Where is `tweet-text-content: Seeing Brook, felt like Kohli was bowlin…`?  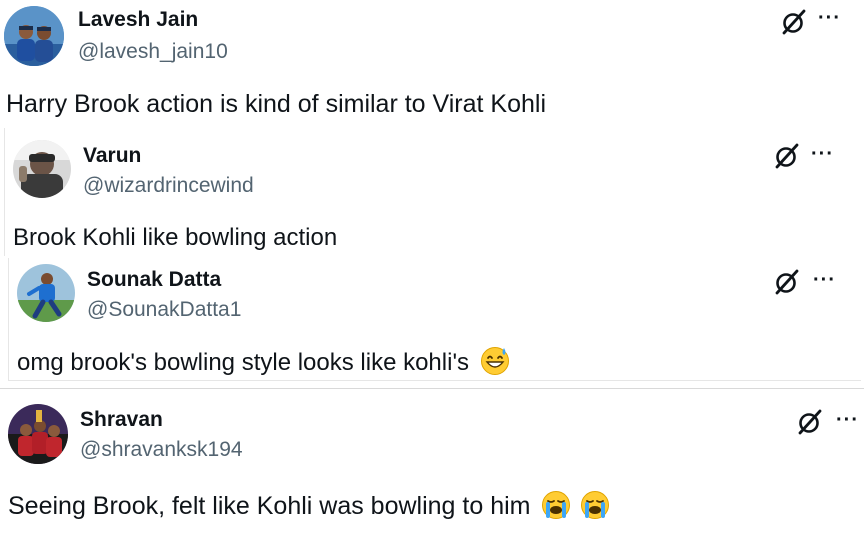 tweet-text-content: Seeing Brook, felt like Kohli was bowlin… is located at coordinates (269, 506).